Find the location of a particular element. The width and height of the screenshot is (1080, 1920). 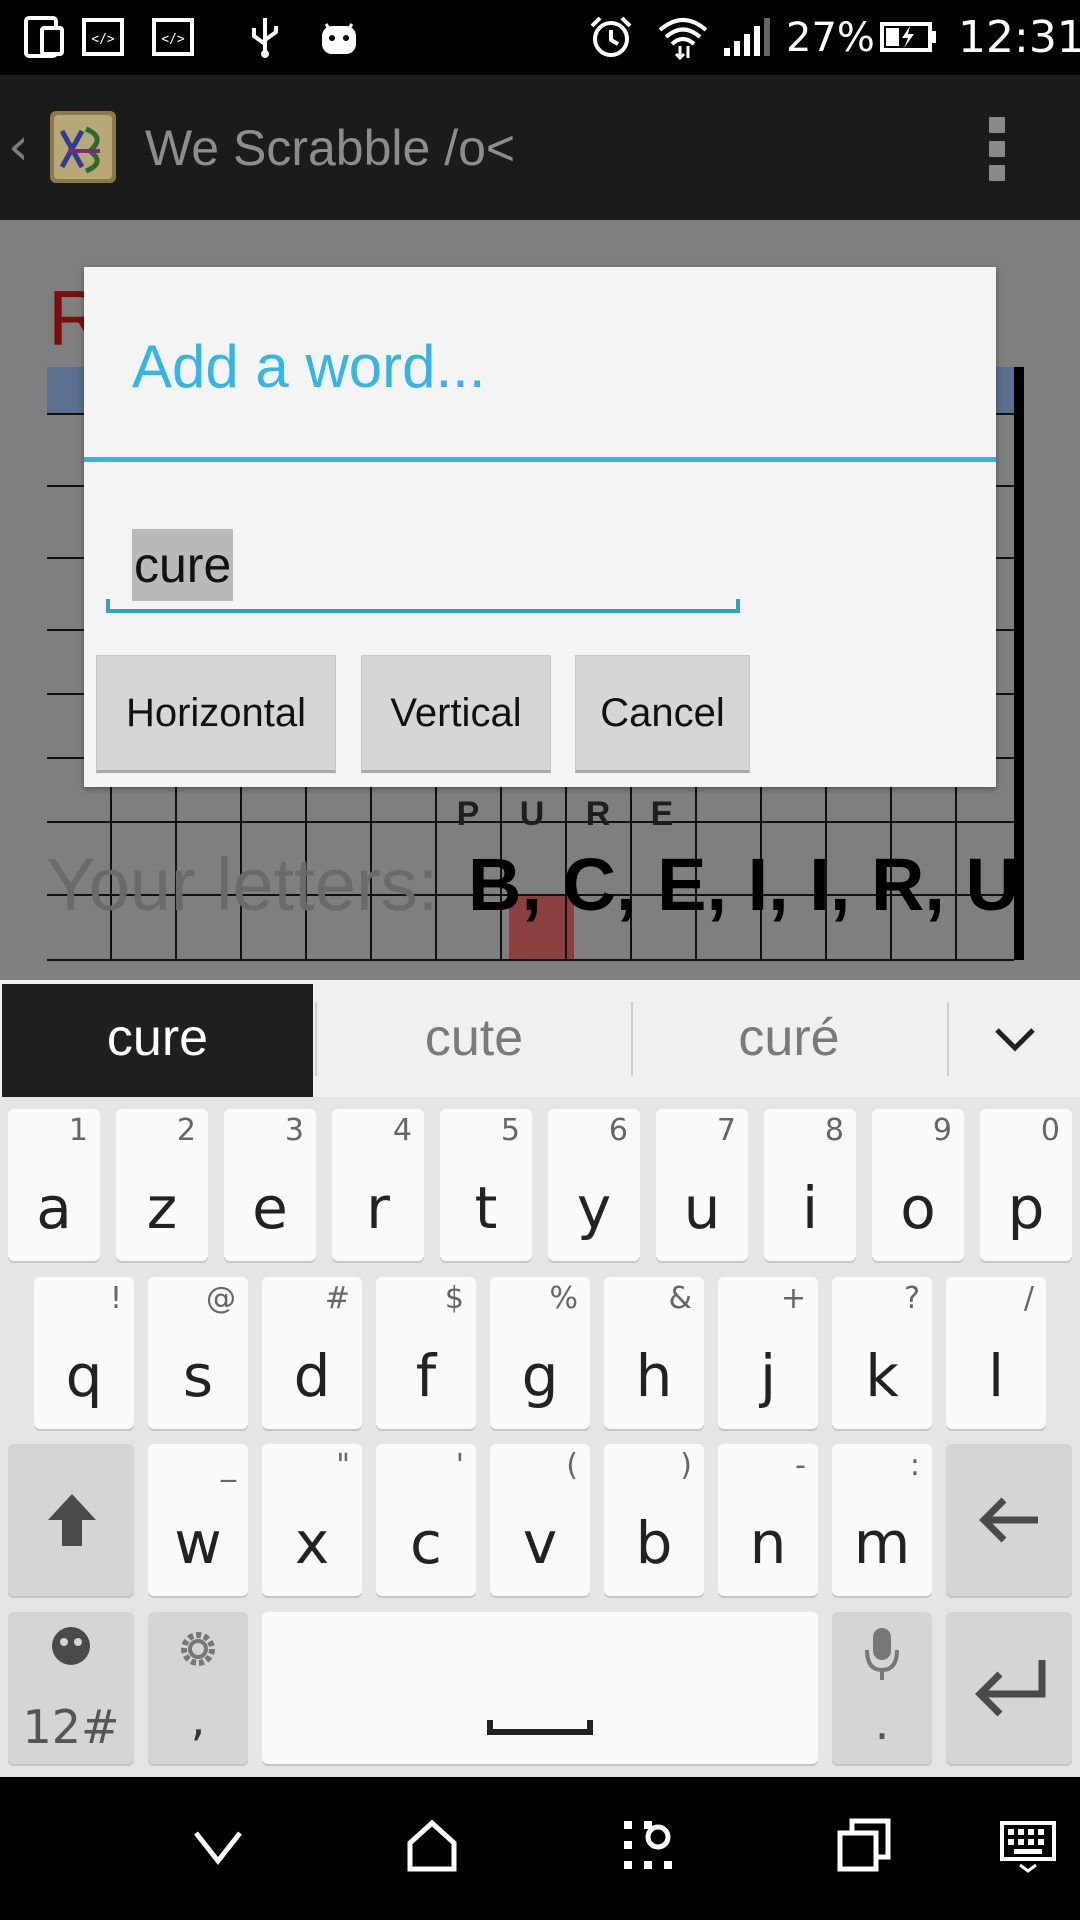

key-l: / l is located at coordinates (996, 1353).